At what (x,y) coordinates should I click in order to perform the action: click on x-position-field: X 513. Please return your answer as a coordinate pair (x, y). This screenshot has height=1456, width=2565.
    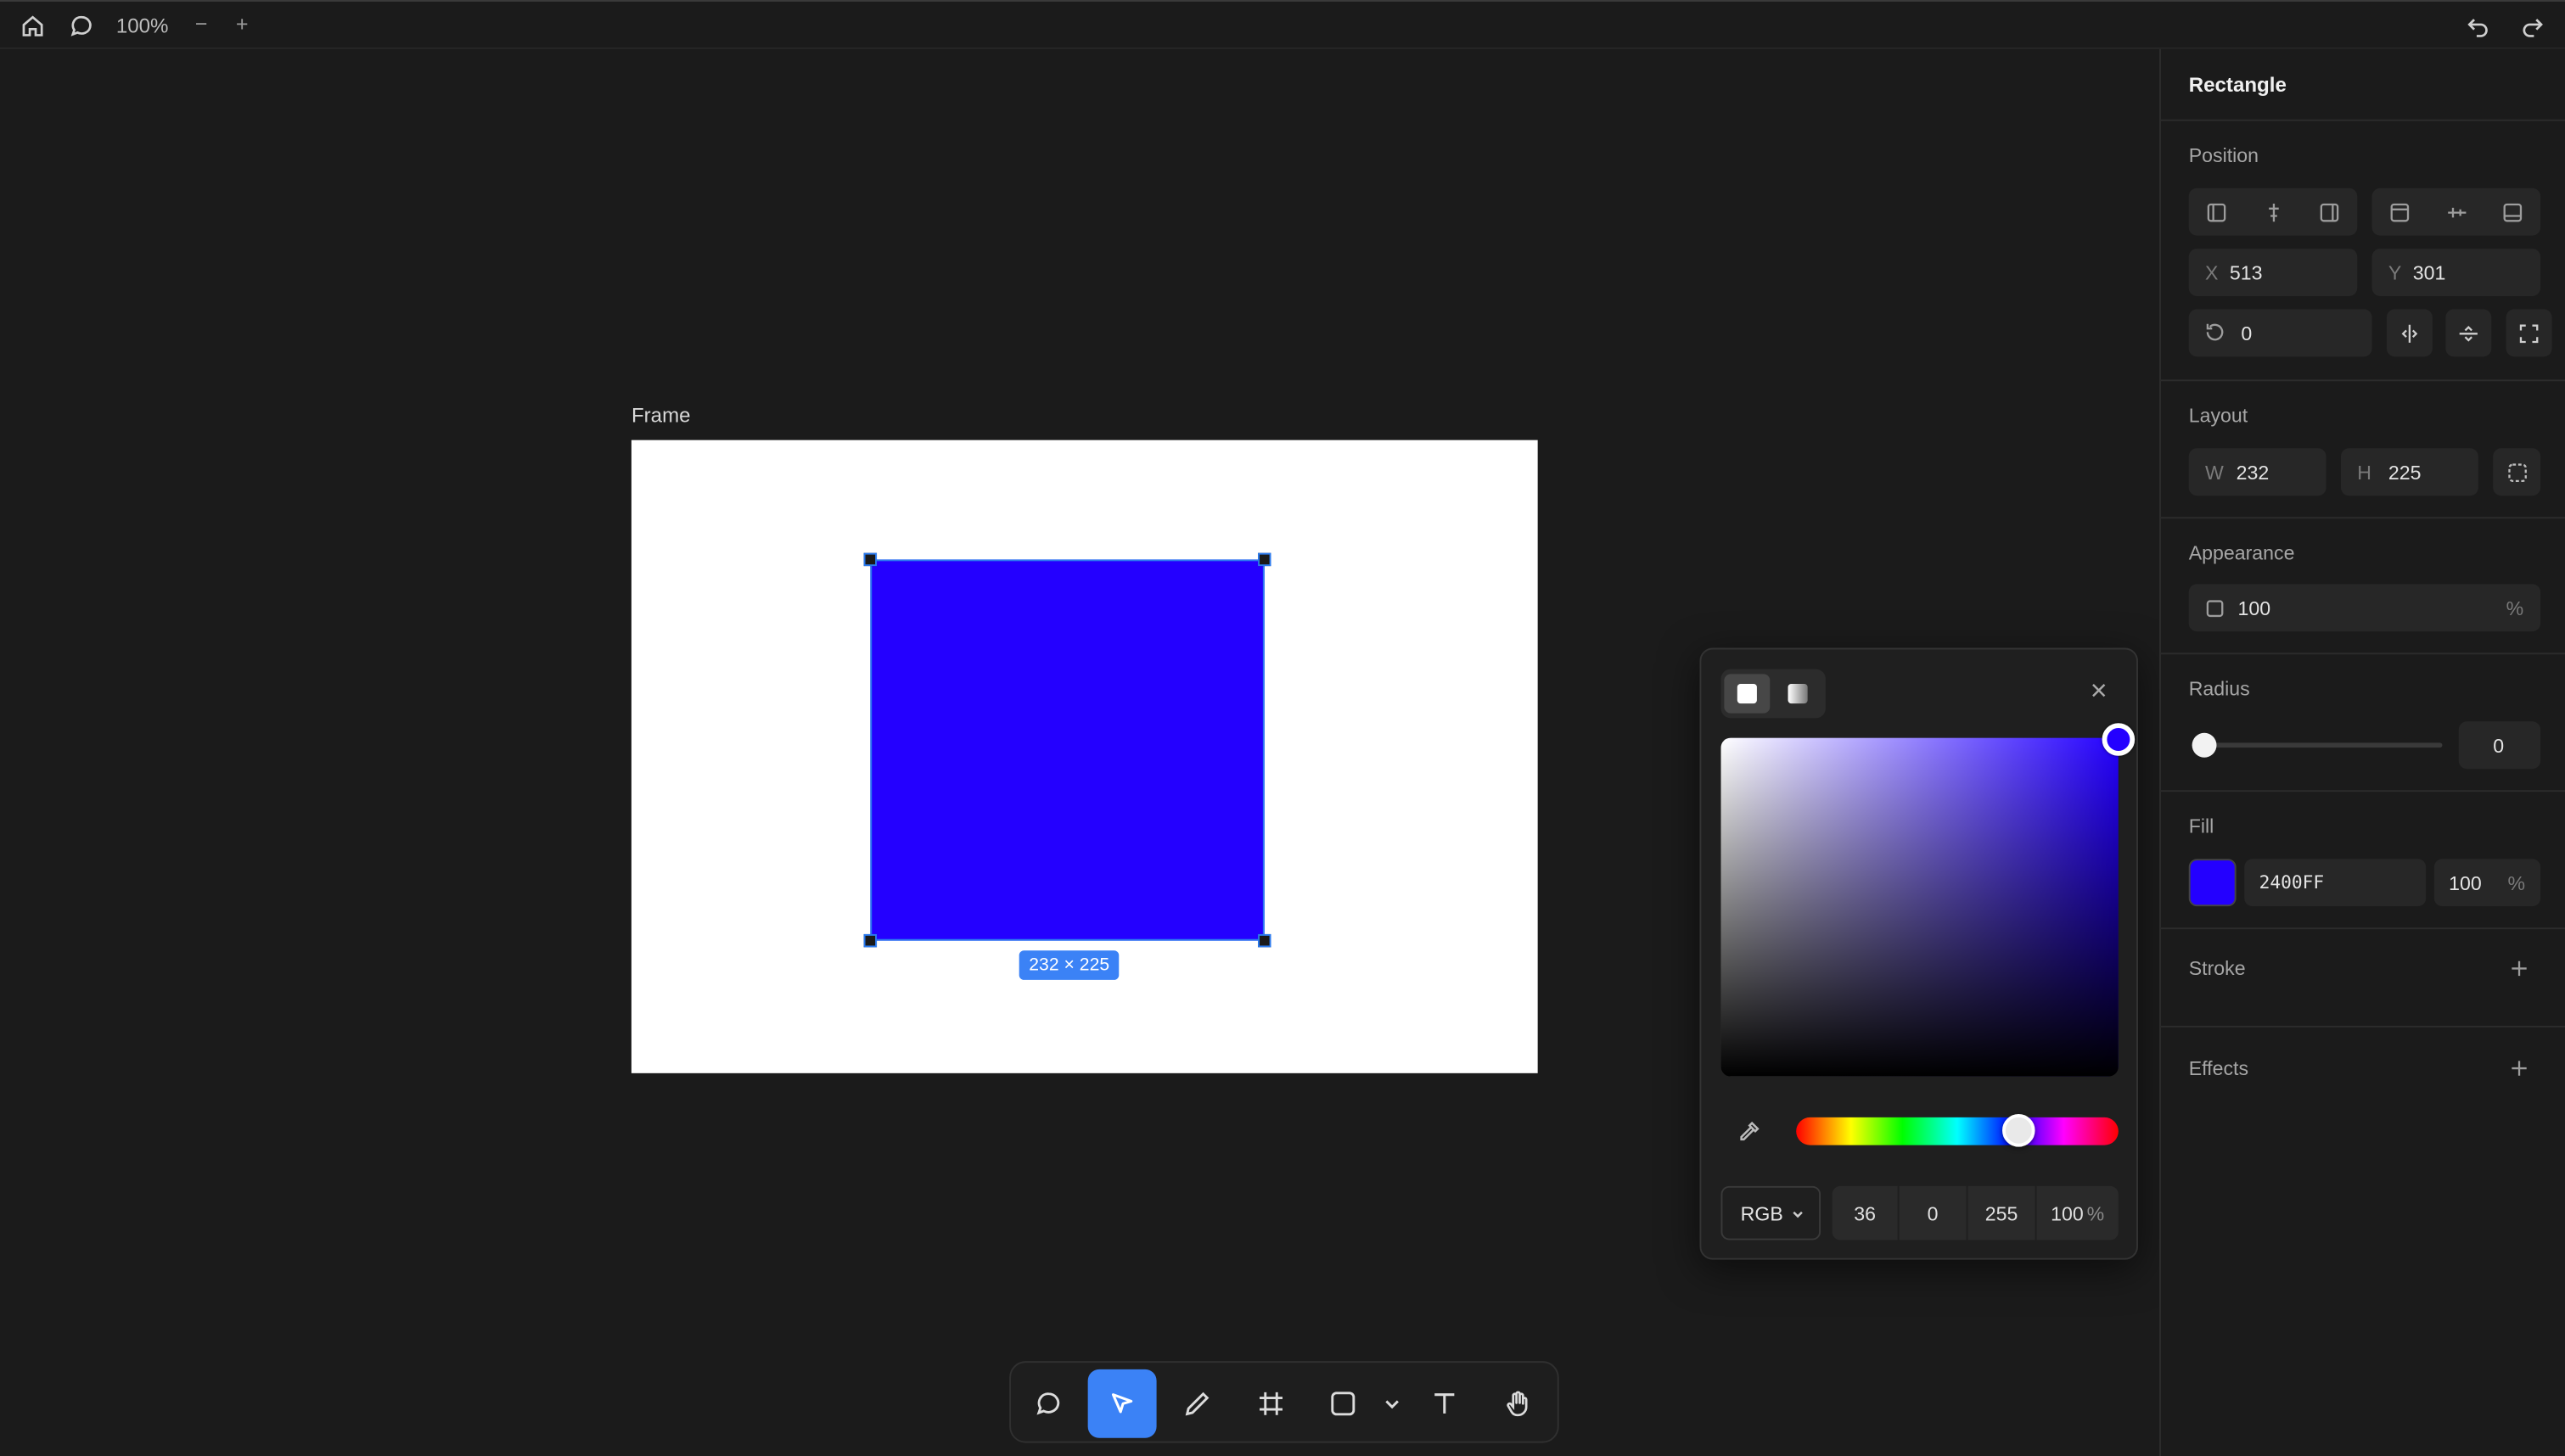
    Looking at the image, I should click on (2273, 272).